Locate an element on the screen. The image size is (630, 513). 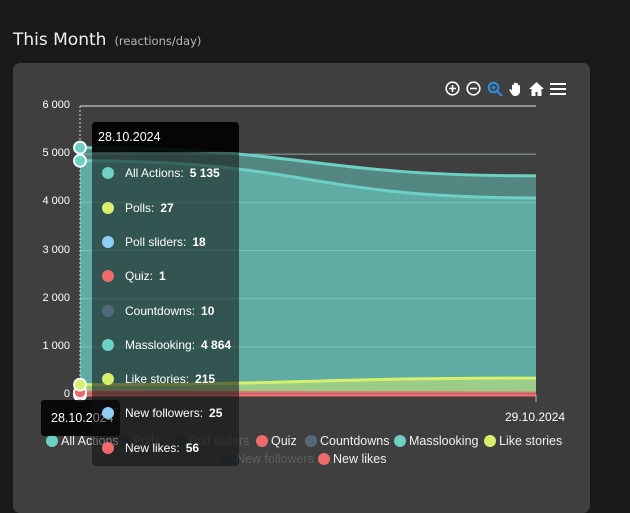
tooltip-value: 18 is located at coordinates (198, 242).